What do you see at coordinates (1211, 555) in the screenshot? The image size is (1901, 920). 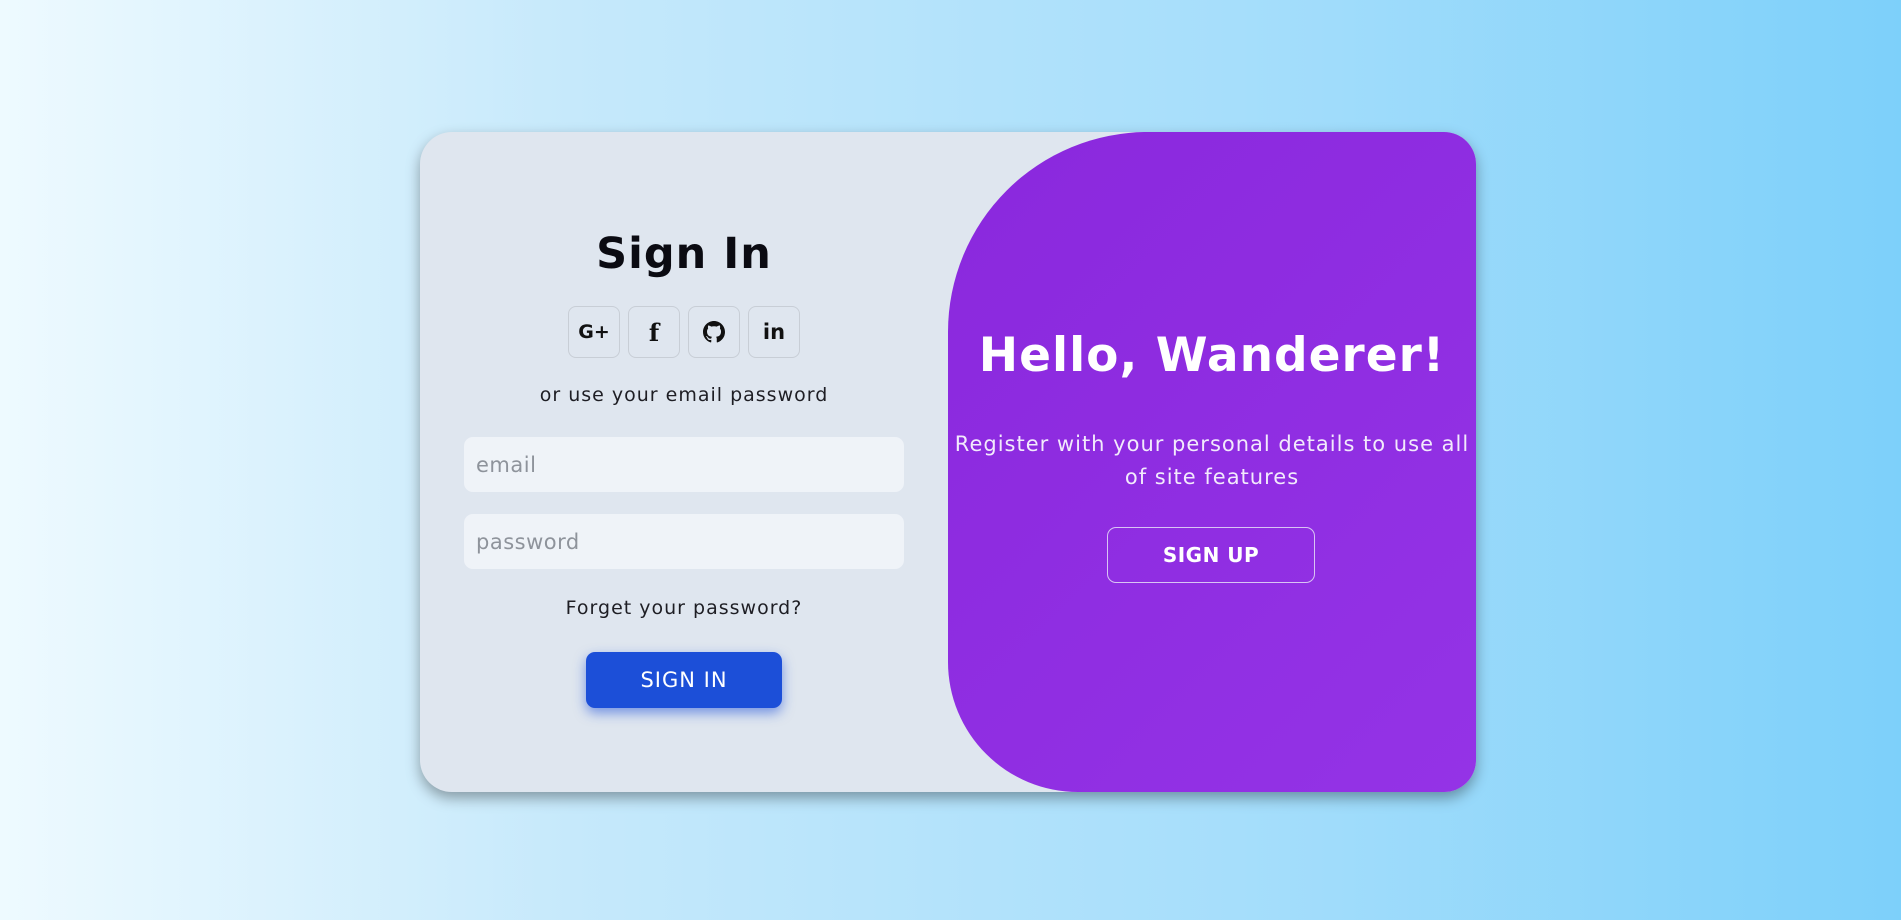 I see `sign-up-button: SIGN UP` at bounding box center [1211, 555].